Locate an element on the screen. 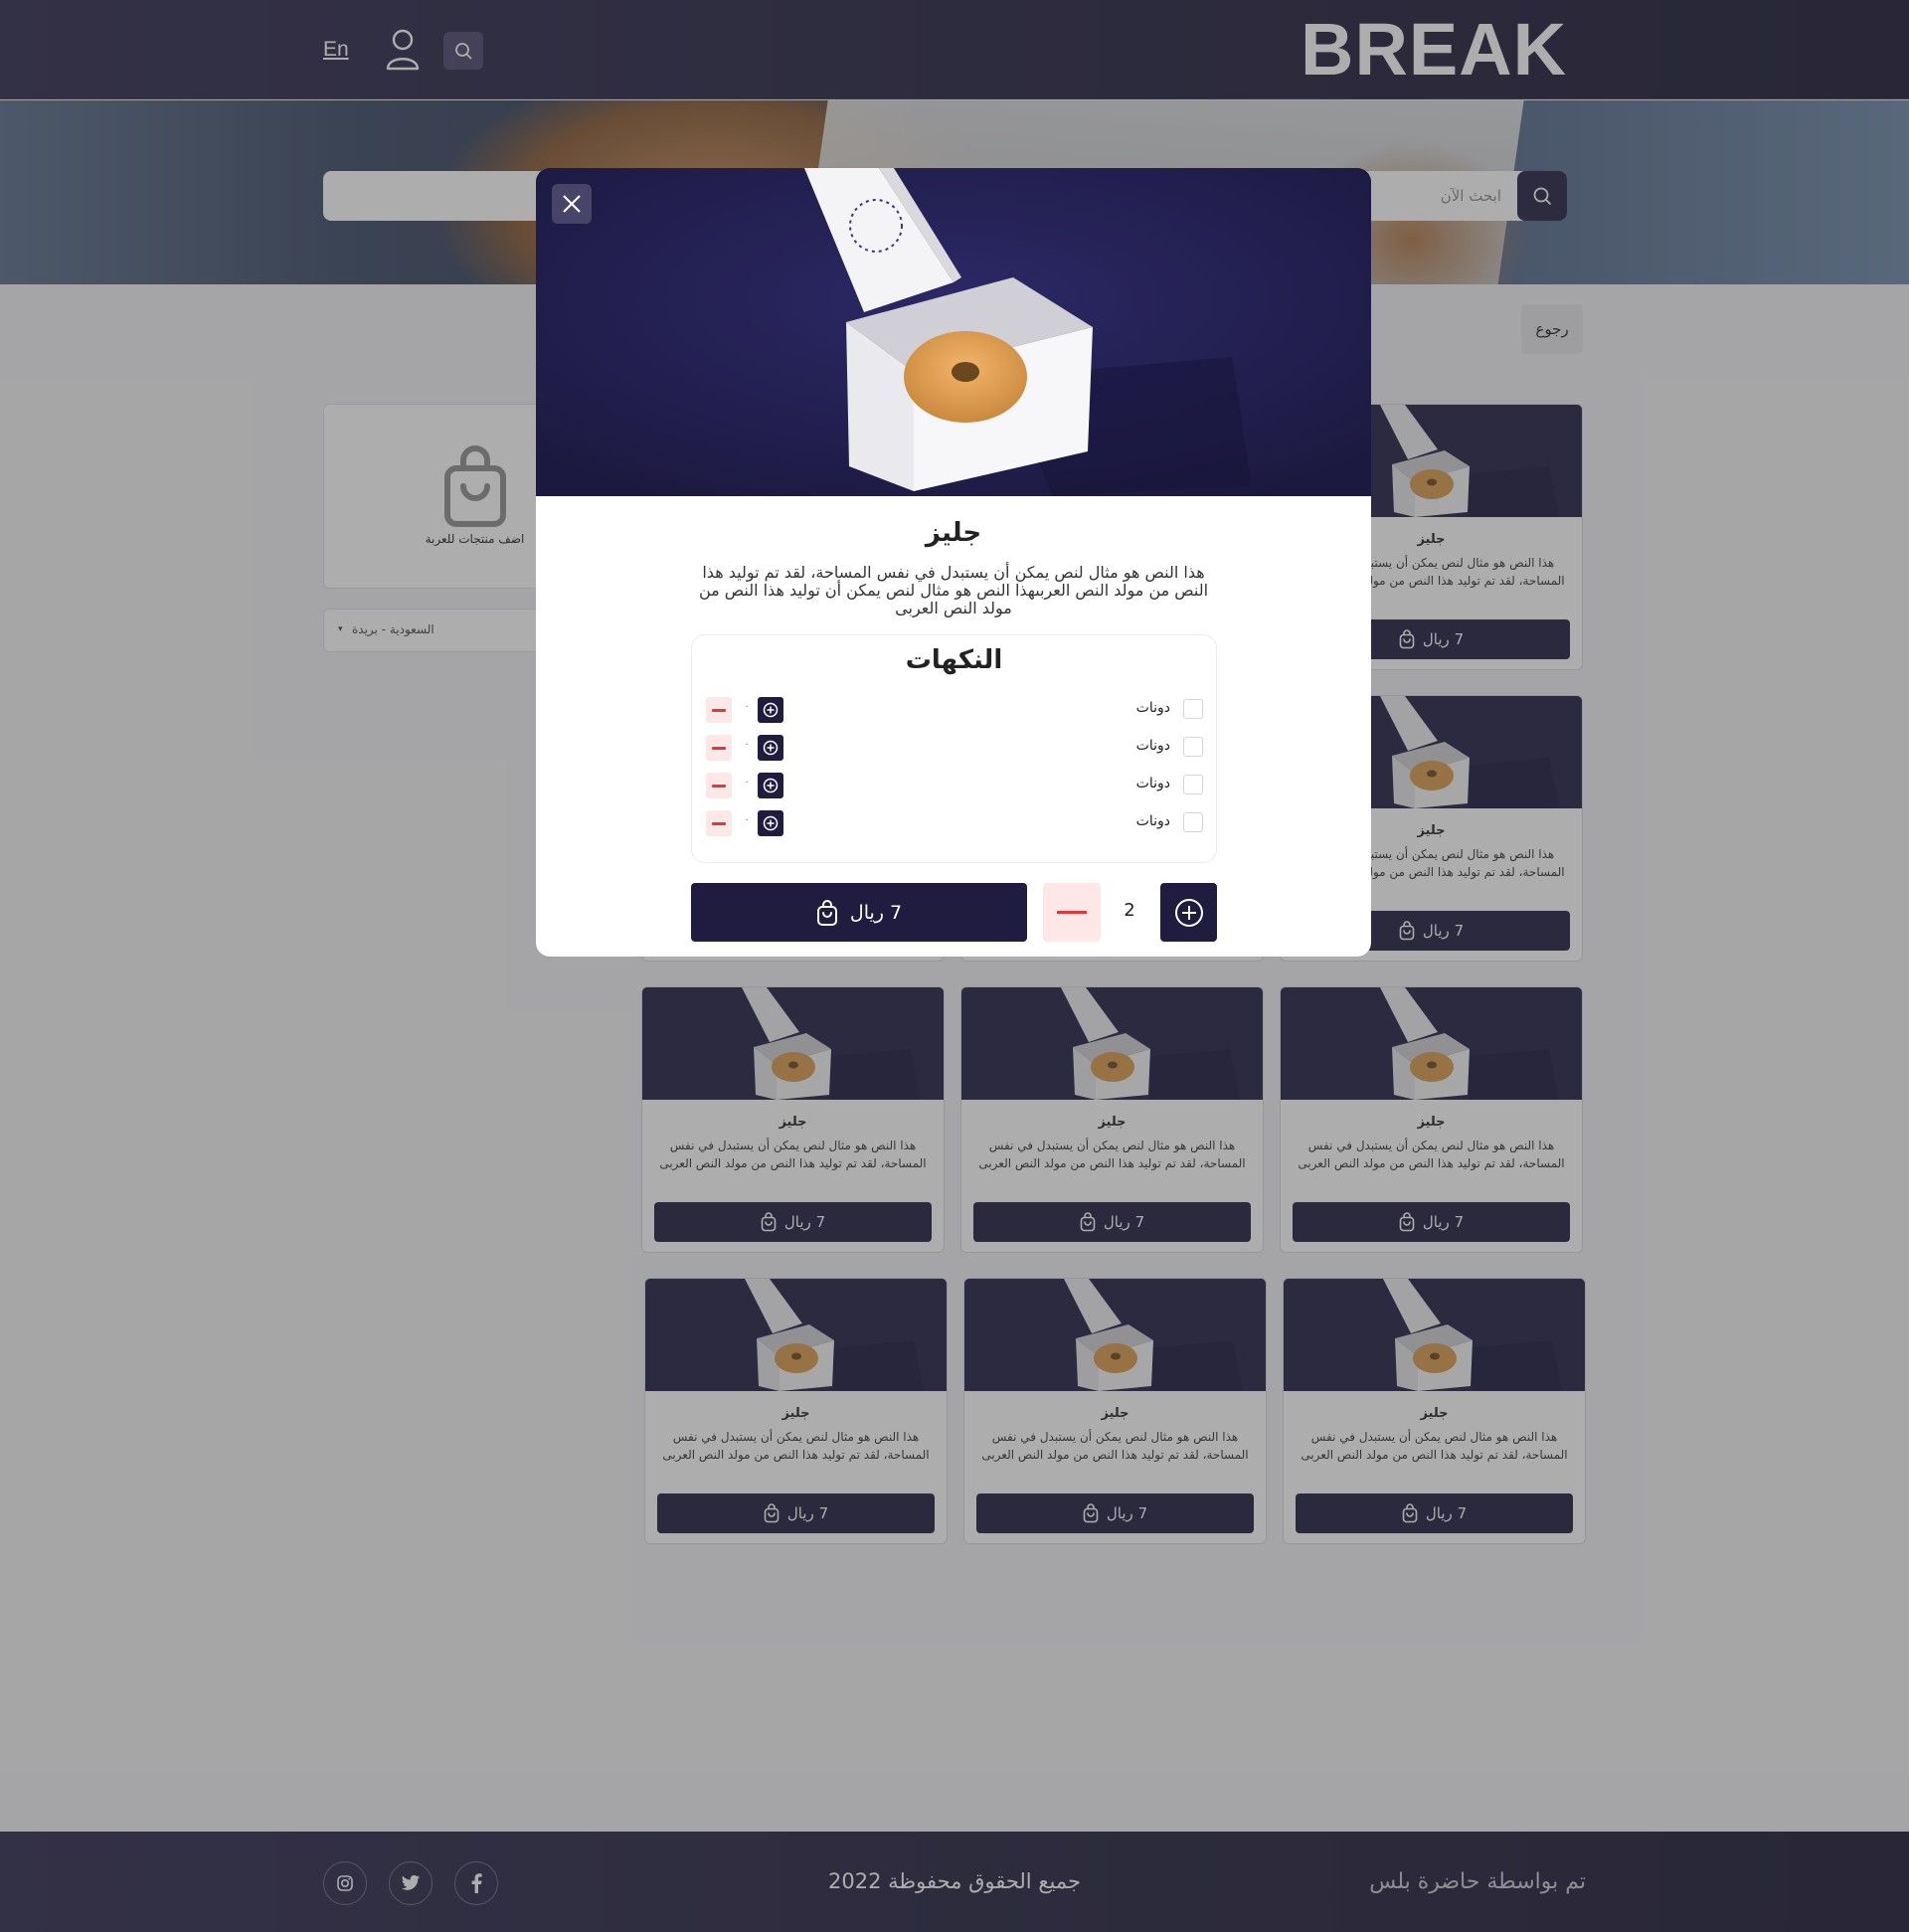 This screenshot has width=1909, height=1932. flavors-panel: النكهات دونات ٠ دونات ٠ دونات ٠ دونات ٠ is located at coordinates (954, 748).